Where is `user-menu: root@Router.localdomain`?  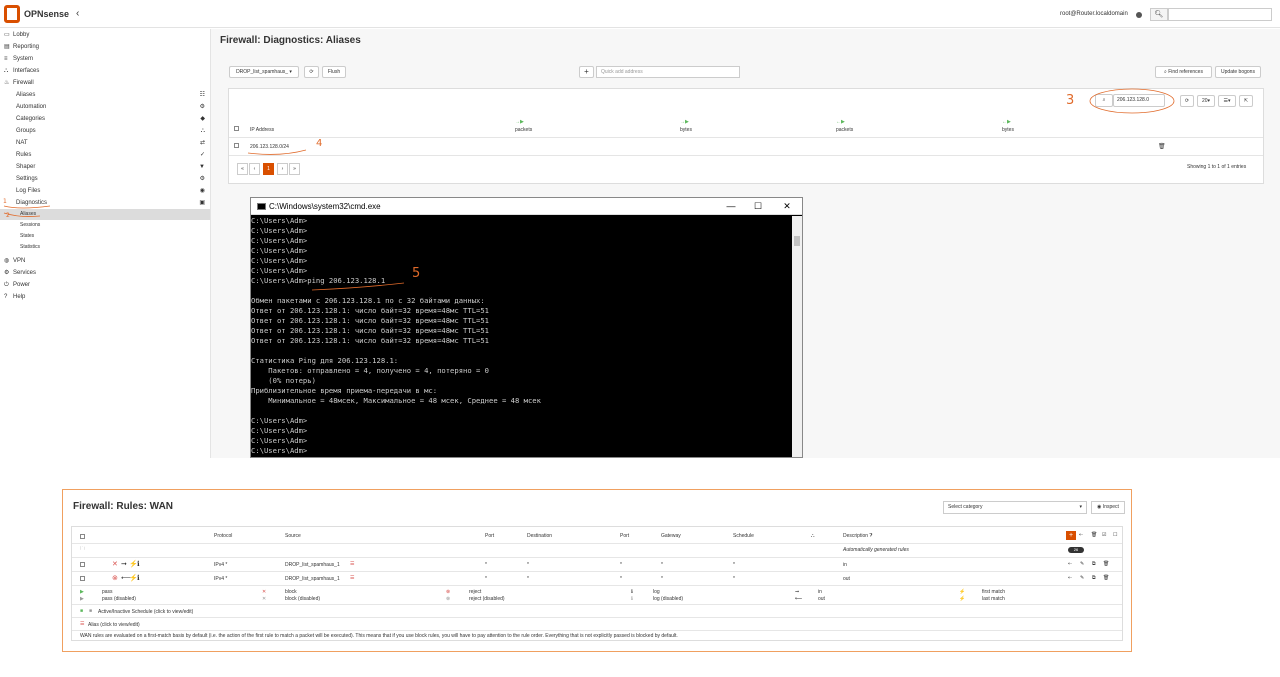 user-menu: root@Router.localdomain is located at coordinates (1094, 14).